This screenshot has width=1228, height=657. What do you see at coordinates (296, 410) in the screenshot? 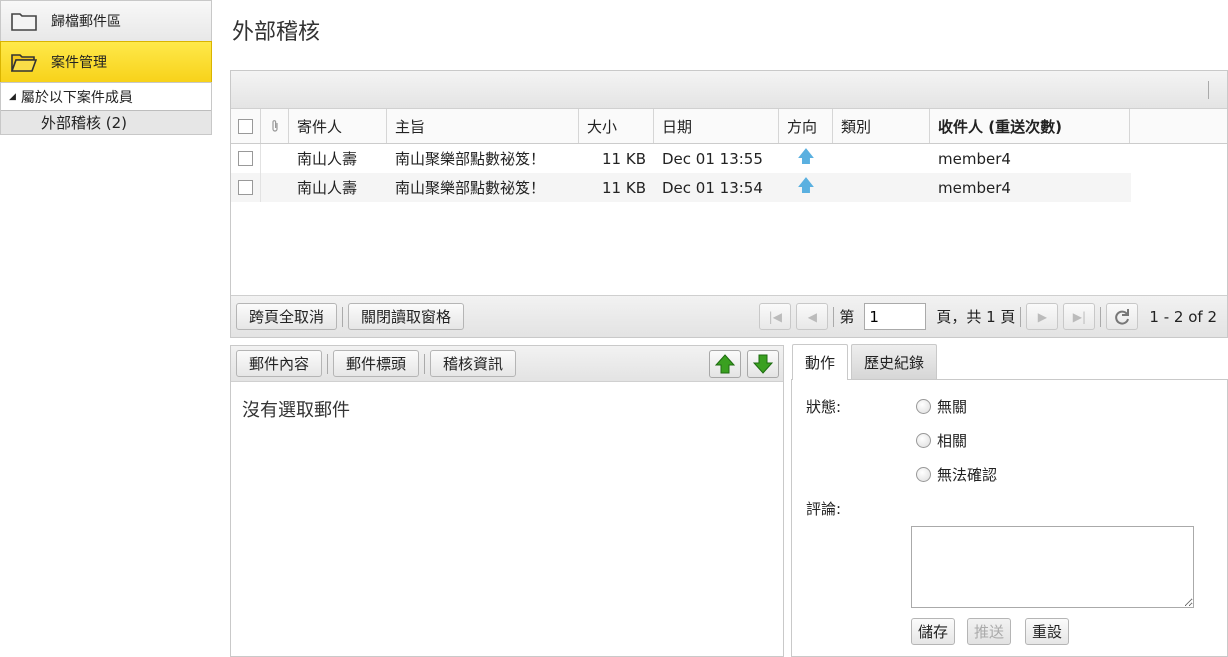
I see `no-selection-message: 沒有選取郵件` at bounding box center [296, 410].